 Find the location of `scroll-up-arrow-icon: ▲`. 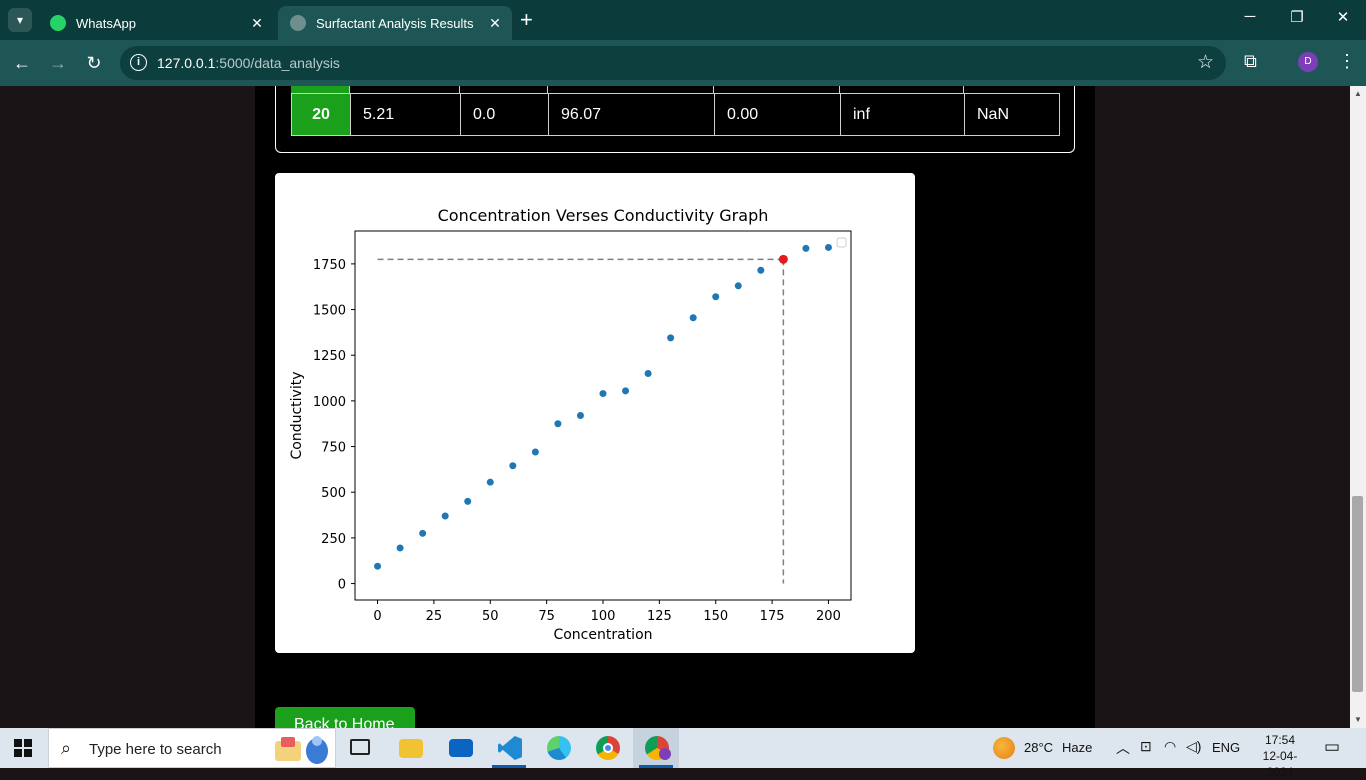

scroll-up-arrow-icon: ▲ is located at coordinates (1358, 94).